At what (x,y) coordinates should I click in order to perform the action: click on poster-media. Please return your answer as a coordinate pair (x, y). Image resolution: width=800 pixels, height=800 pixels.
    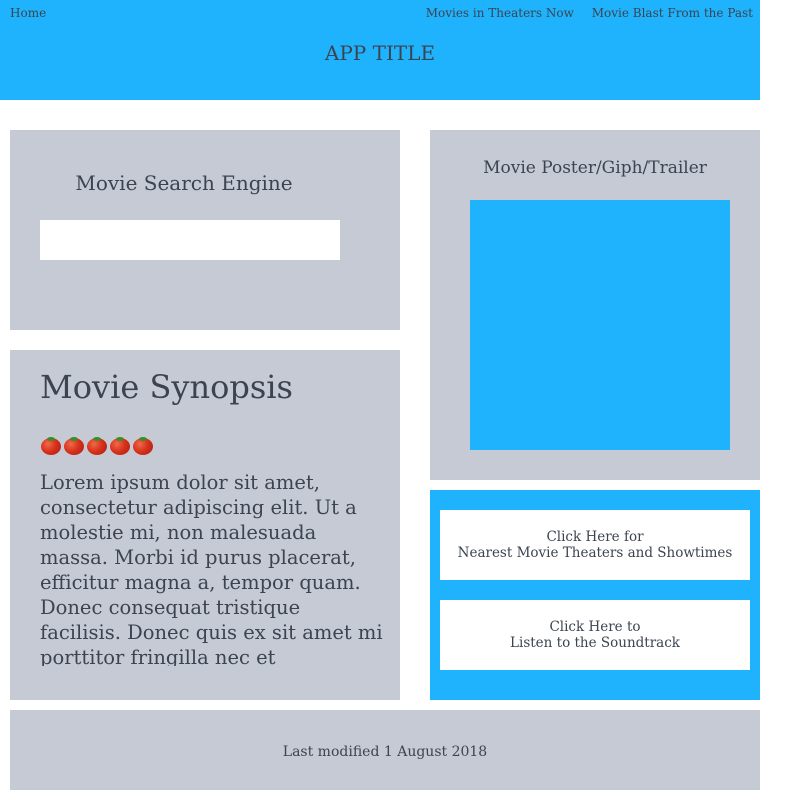
    Looking at the image, I should click on (600, 325).